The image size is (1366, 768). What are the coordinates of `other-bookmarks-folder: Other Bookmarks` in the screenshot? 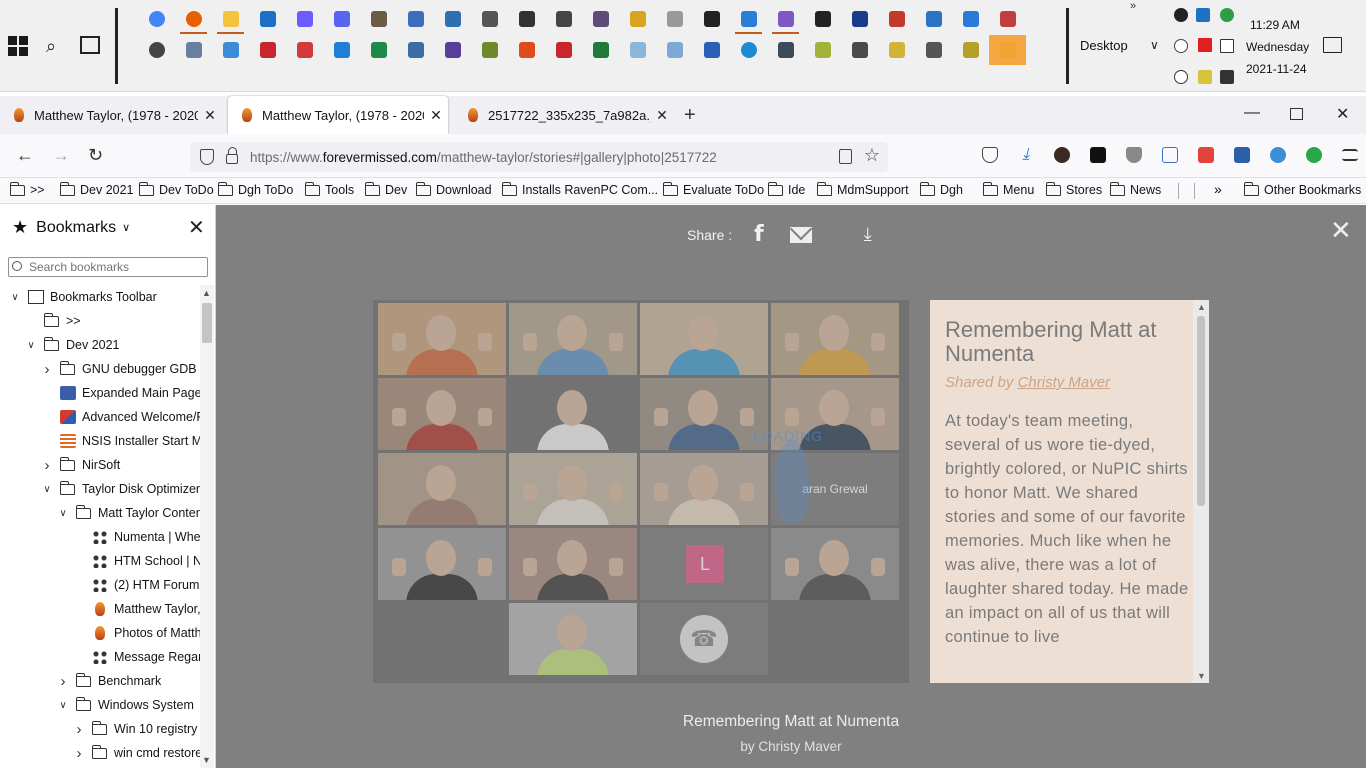 It's located at (1302, 189).